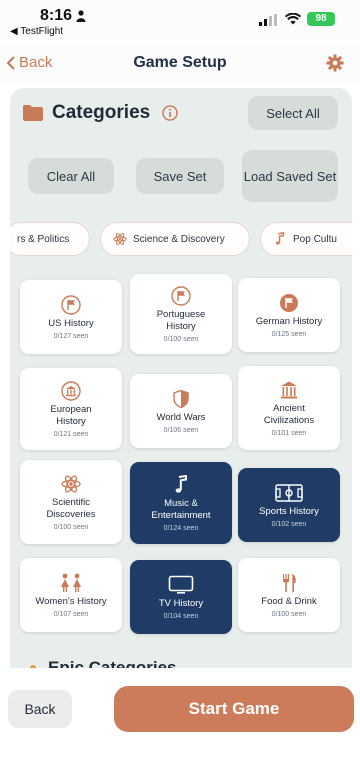 The width and height of the screenshot is (360, 778). I want to click on page-title: Game Setup, so click(180, 62).